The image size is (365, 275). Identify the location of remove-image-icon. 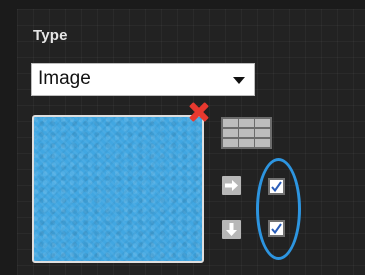
(199, 112).